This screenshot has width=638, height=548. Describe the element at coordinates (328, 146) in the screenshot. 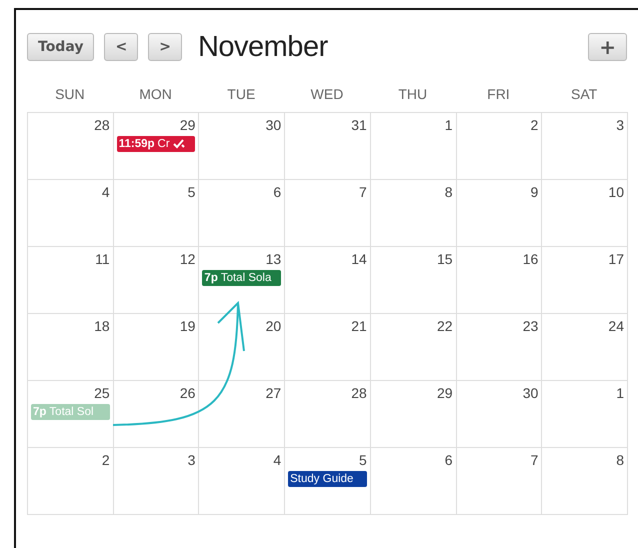

I see `day-cell: 31` at that location.